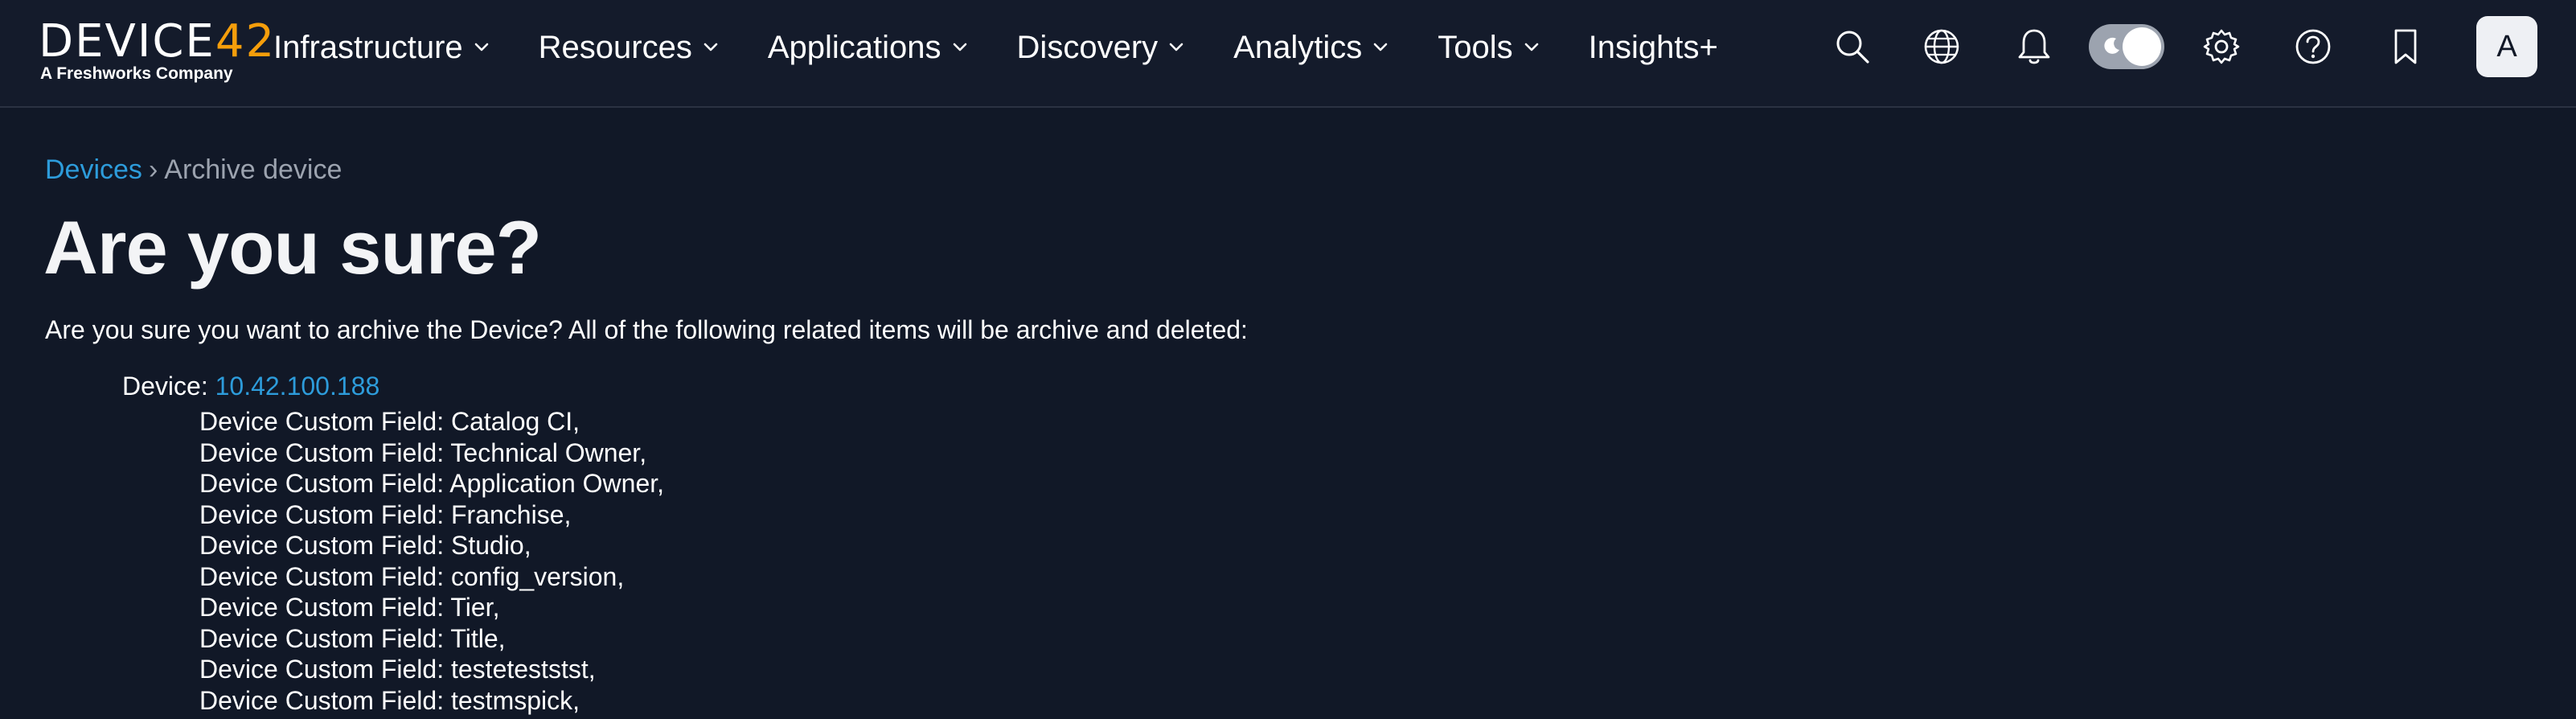 This screenshot has height=719, width=2576. What do you see at coordinates (1941, 47) in the screenshot?
I see `globe-icon` at bounding box center [1941, 47].